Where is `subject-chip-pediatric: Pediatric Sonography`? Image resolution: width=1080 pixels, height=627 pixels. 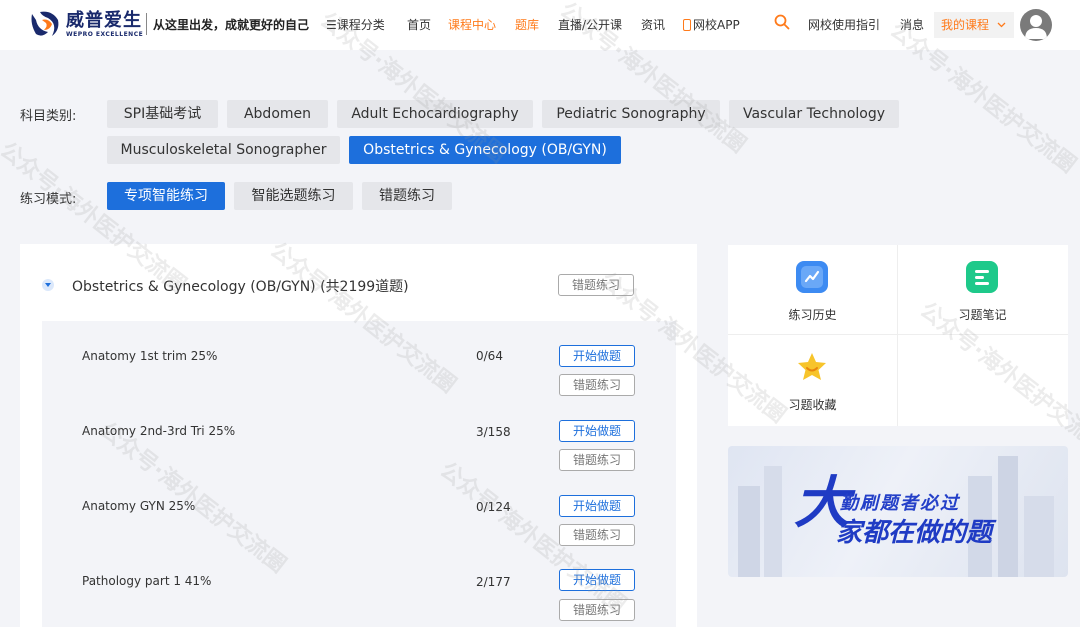 subject-chip-pediatric: Pediatric Sonography is located at coordinates (631, 114).